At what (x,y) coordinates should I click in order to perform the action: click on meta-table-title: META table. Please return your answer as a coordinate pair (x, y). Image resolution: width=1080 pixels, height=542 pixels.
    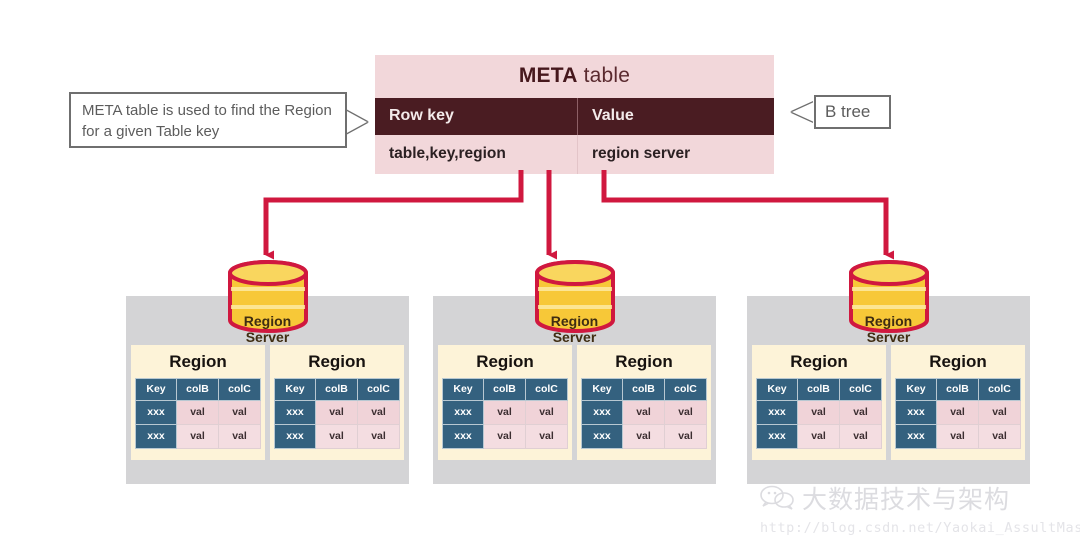
    Looking at the image, I should click on (574, 75).